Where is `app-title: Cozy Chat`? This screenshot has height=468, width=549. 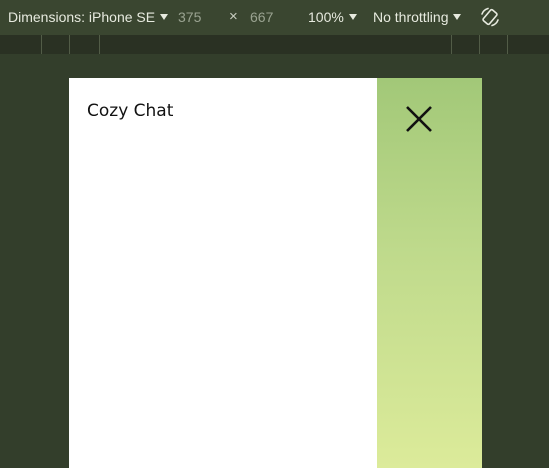 app-title: Cozy Chat is located at coordinates (130, 111).